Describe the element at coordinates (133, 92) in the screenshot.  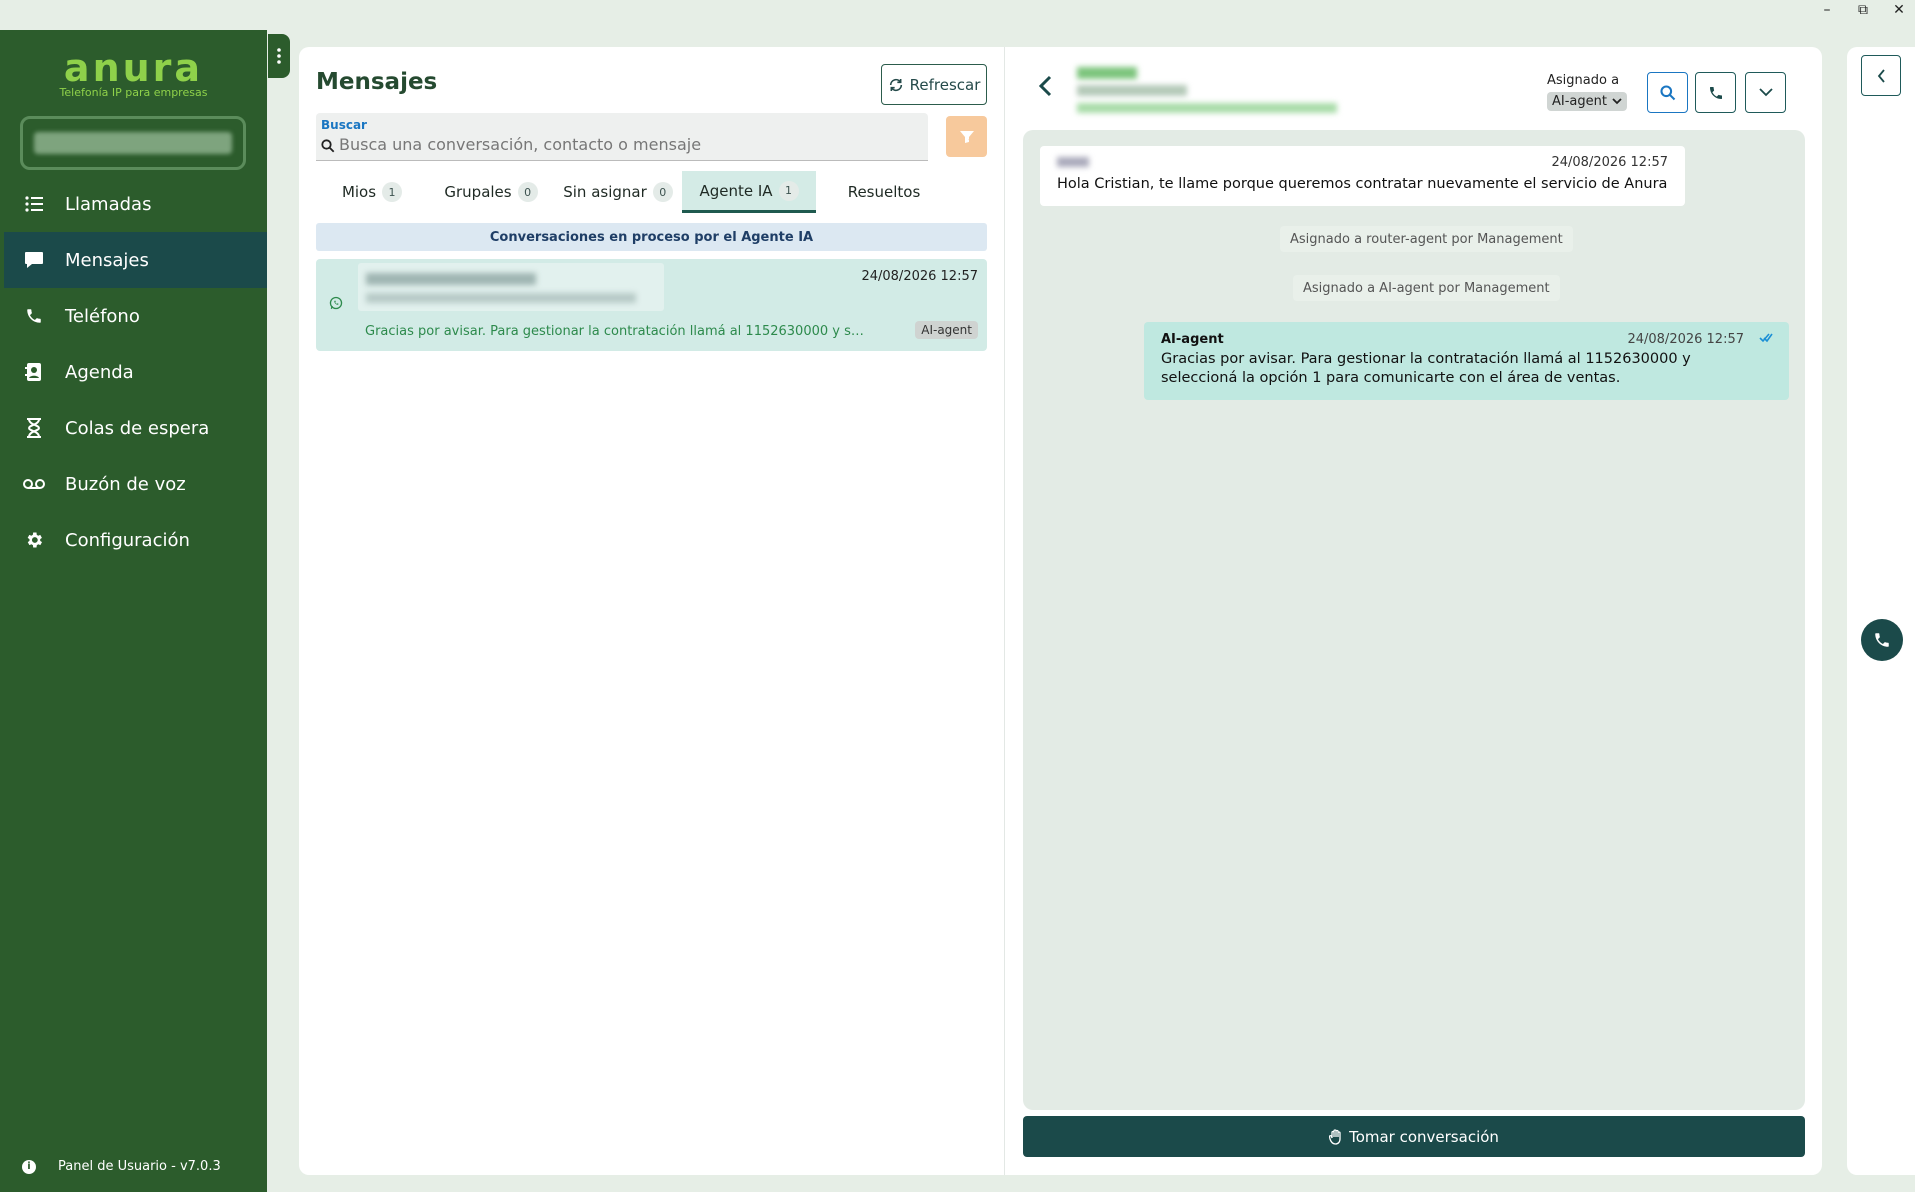
I see `logo-tagline: Telefonía IP para empresas` at that location.